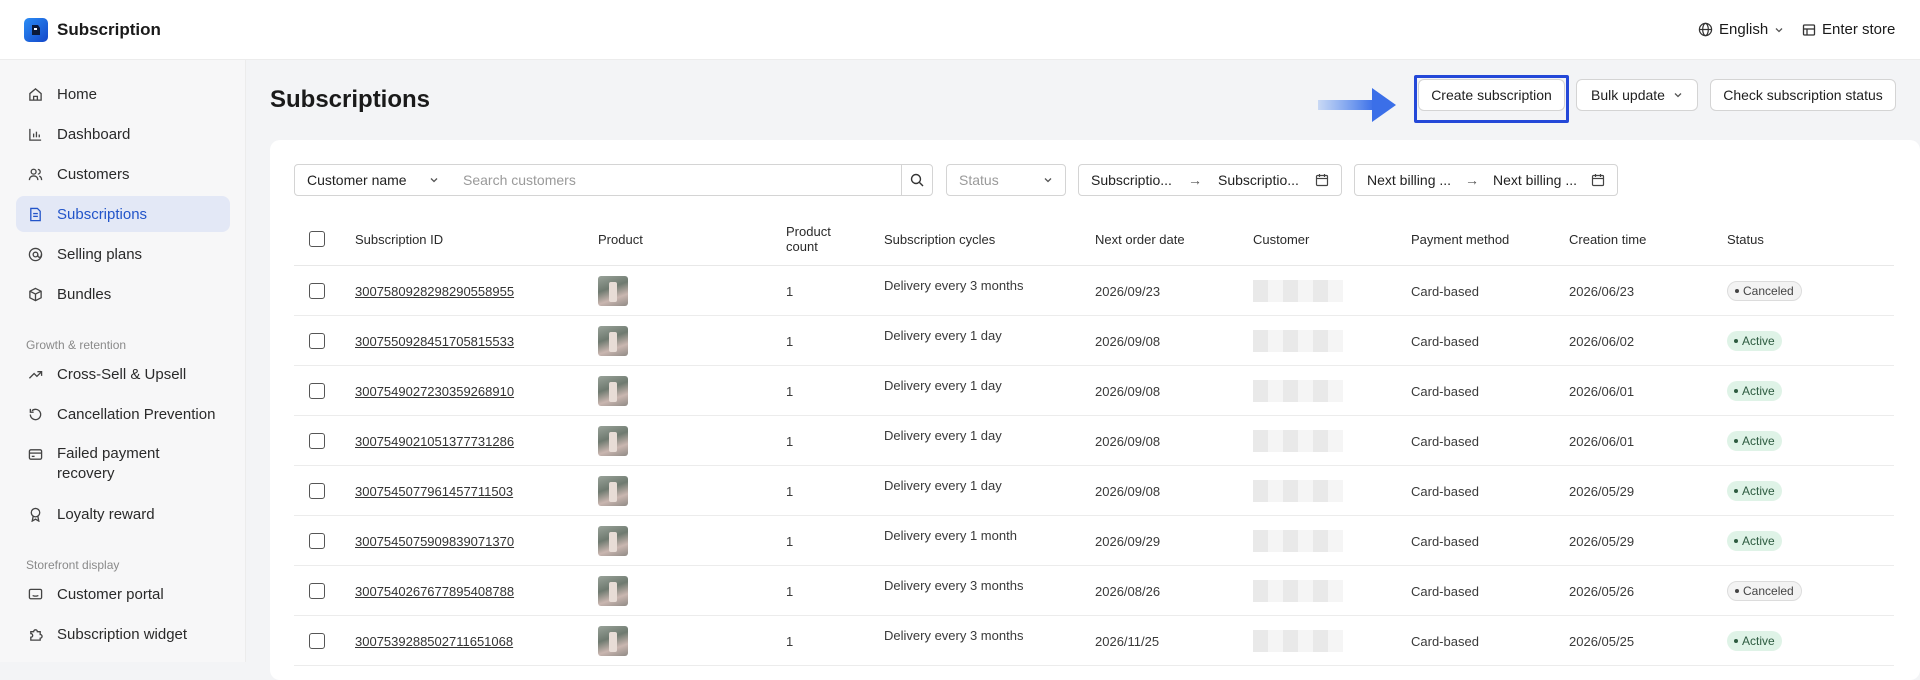 The image size is (1920, 680). I want to click on sidebar-item-customers: Customers, so click(123, 174).